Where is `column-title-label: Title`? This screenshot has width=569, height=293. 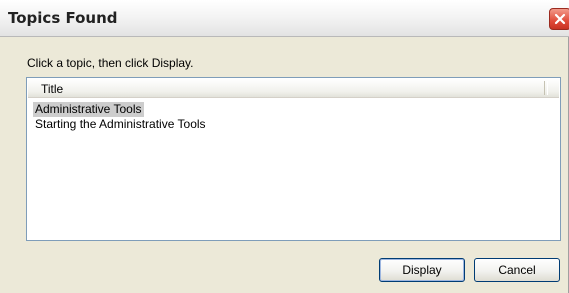 column-title-label: Title is located at coordinates (52, 89).